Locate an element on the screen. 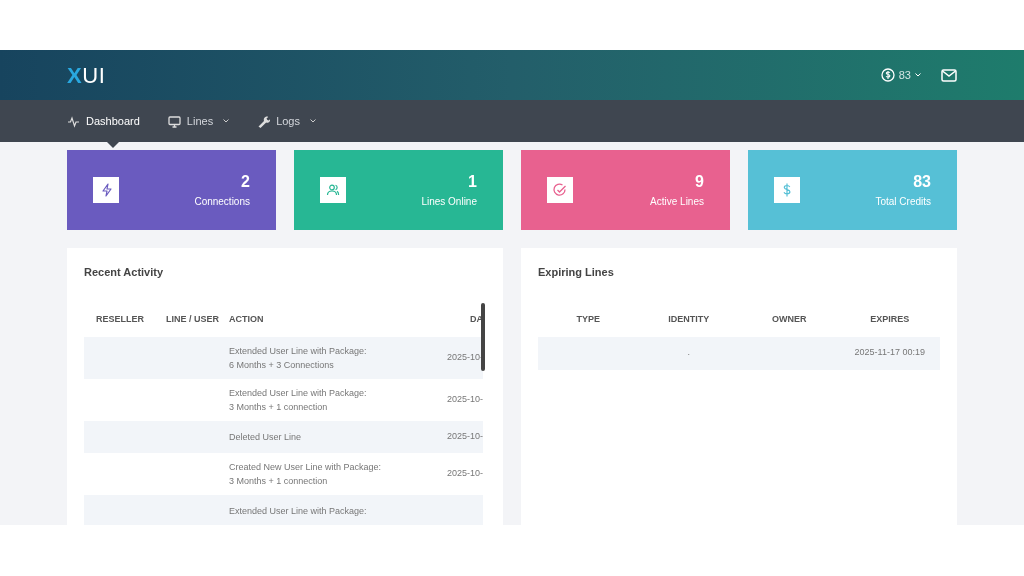 This screenshot has width=1024, height=576. panel-title: Recent Activity is located at coordinates (124, 272).